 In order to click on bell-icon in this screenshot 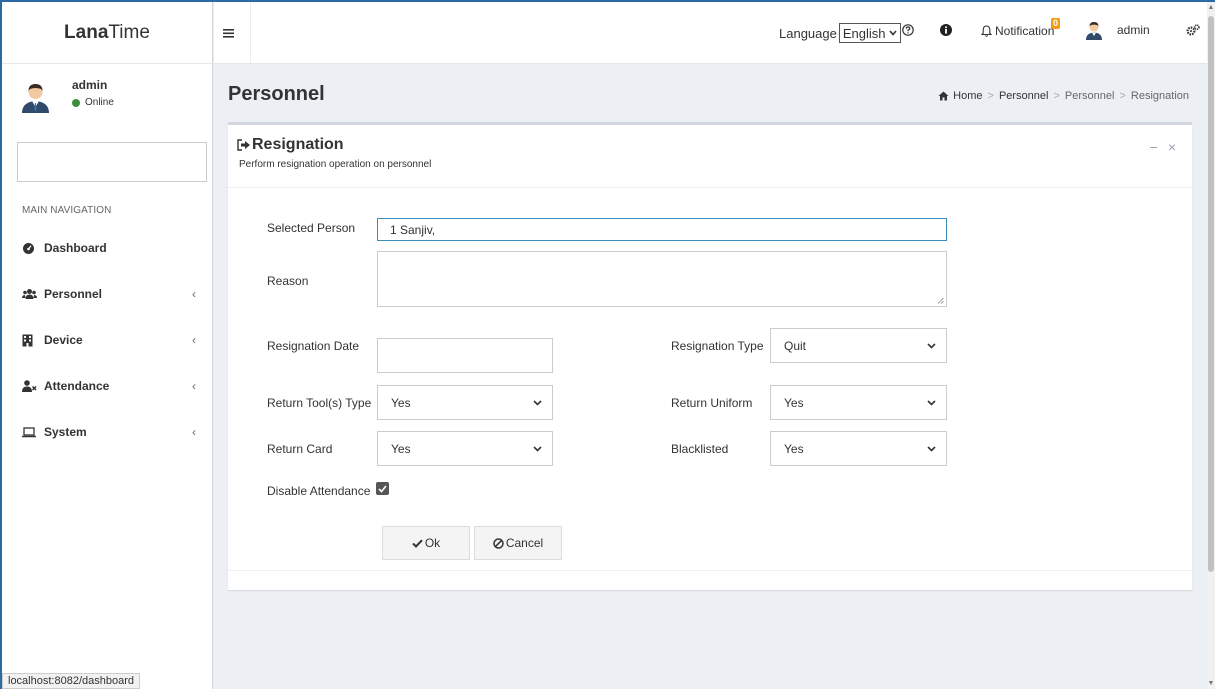, I will do `click(986, 31)`.